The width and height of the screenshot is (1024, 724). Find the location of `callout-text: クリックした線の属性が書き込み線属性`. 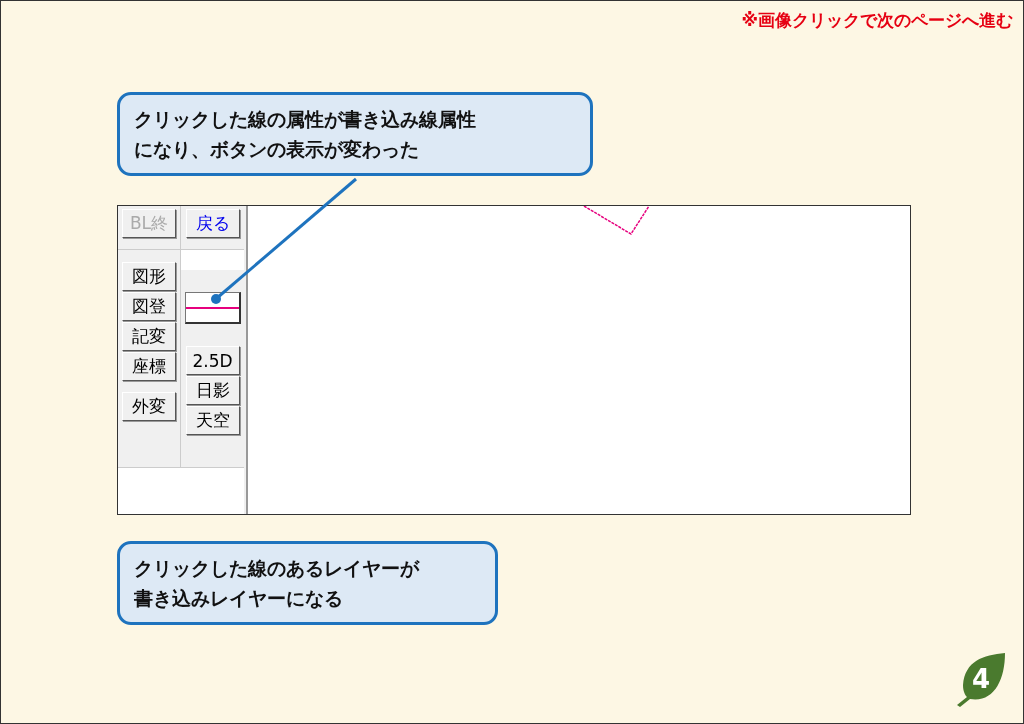

callout-text: クリックした線の属性が書き込み線属性 is located at coordinates (305, 119).